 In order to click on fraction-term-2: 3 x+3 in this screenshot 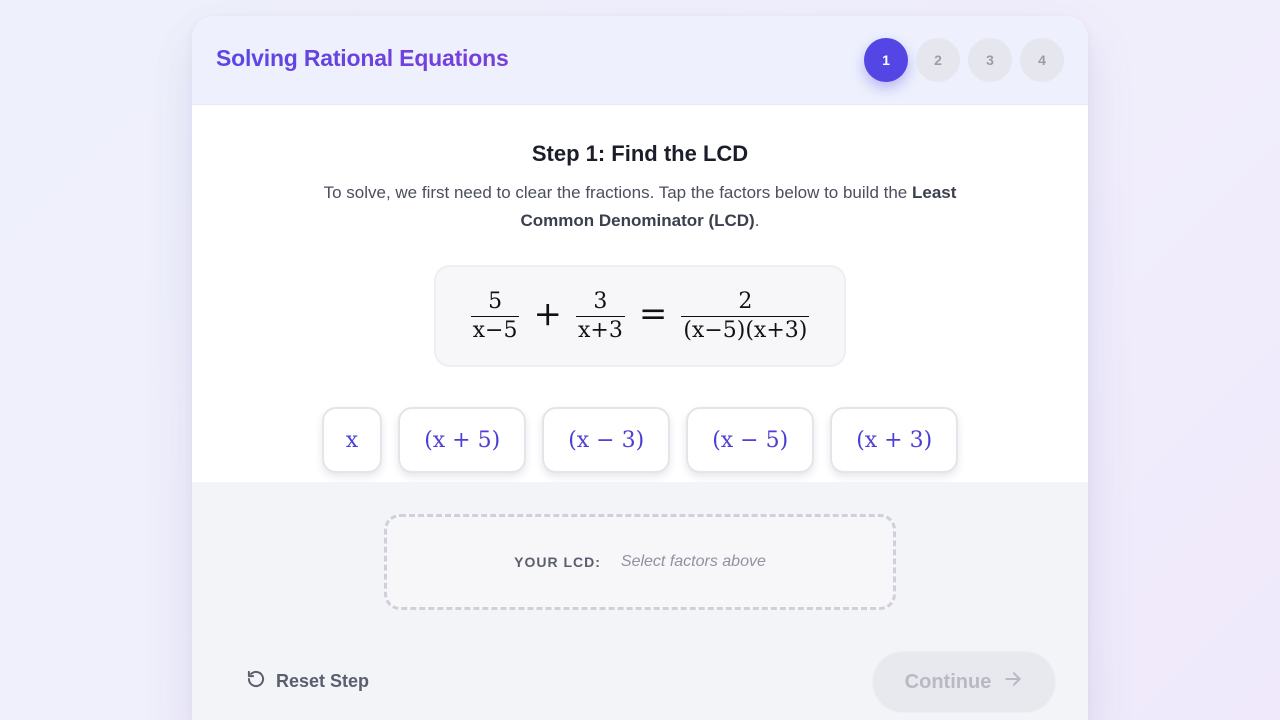, I will do `click(600, 316)`.